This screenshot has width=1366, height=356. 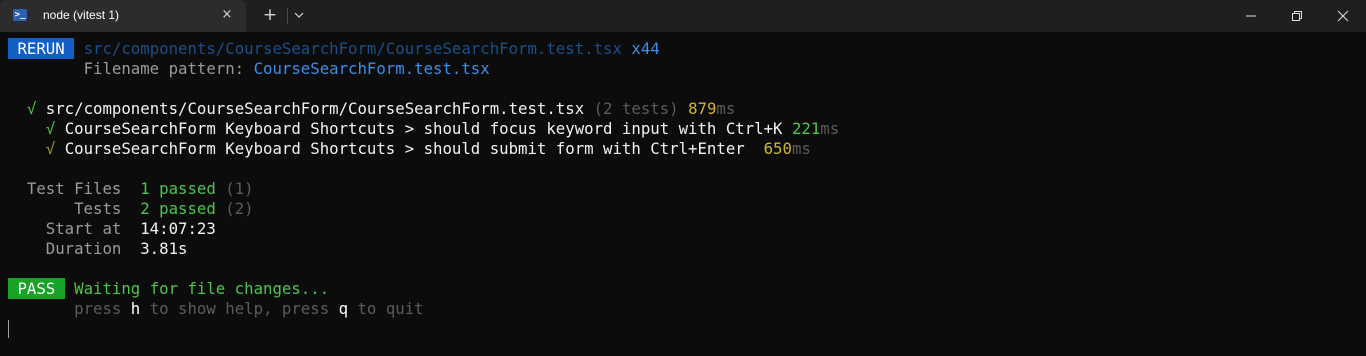 I want to click on summary-duration: Duration 3.81s, so click(x=98, y=249).